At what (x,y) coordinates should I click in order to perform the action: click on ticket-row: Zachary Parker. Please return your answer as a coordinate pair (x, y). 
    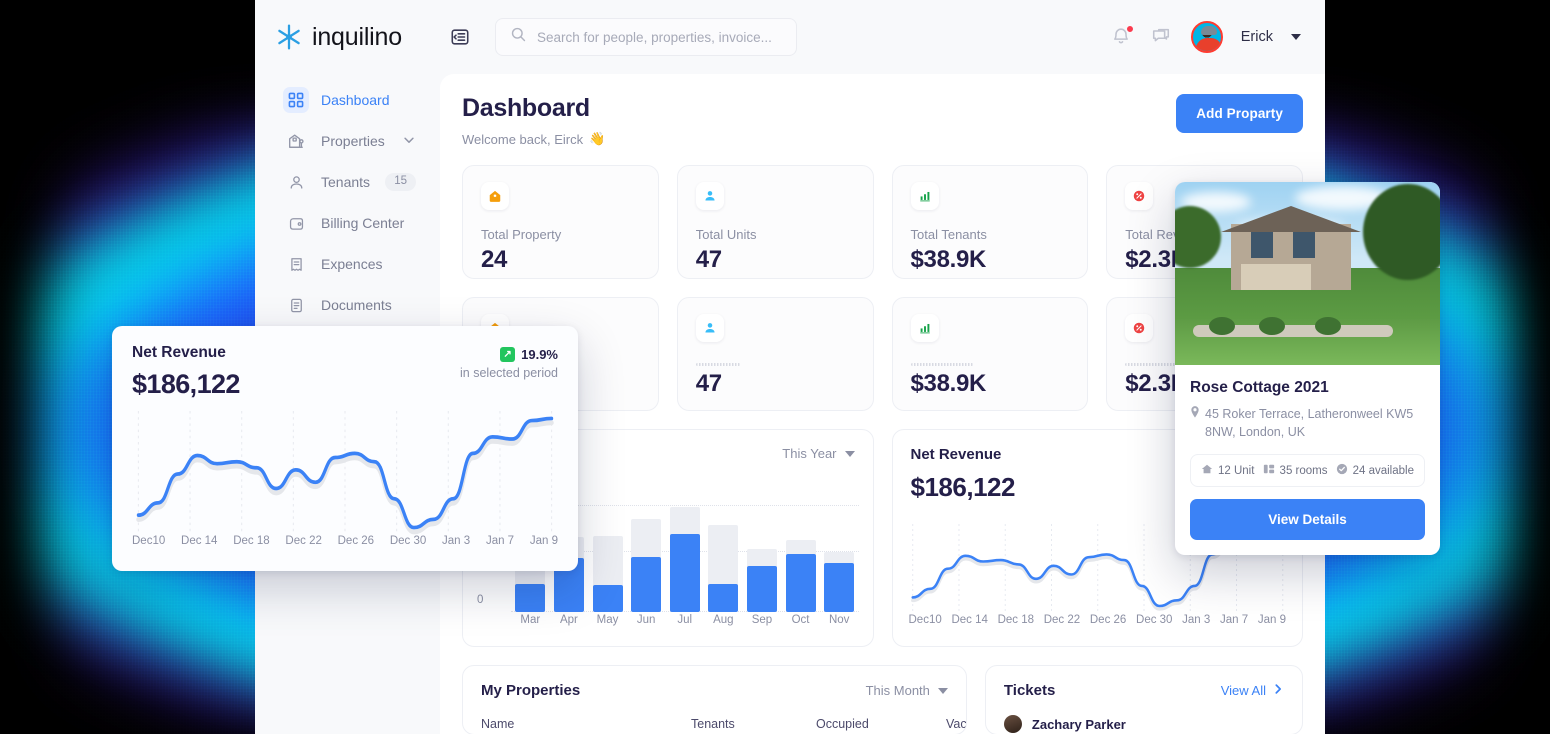
    Looking at the image, I should click on (1143, 724).